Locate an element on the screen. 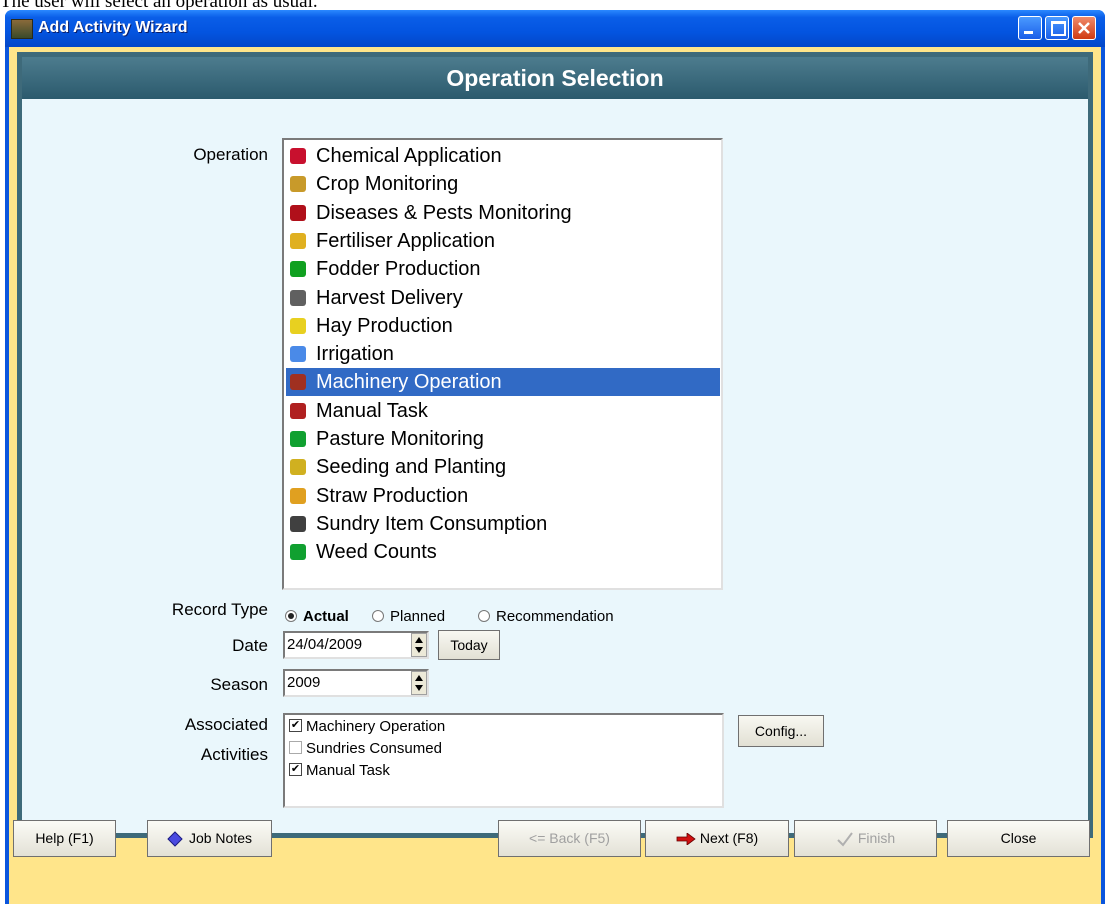 The image size is (1111, 904). water-drop-icon is located at coordinates (298, 354).